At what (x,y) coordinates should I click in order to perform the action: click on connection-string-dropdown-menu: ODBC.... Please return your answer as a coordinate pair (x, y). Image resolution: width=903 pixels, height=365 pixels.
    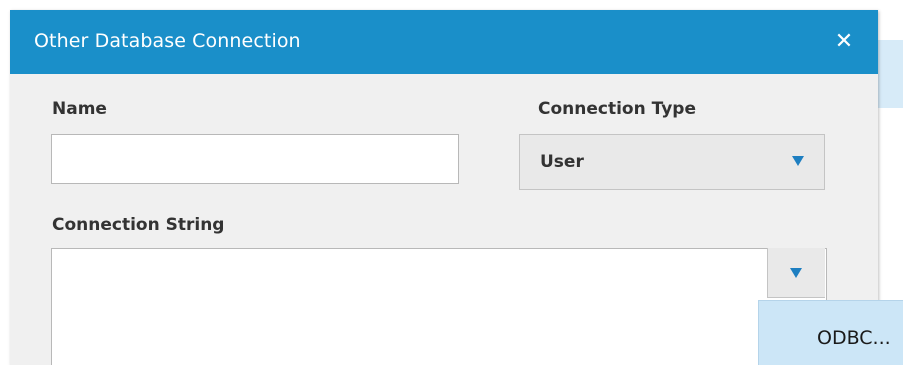
    Looking at the image, I should click on (830, 332).